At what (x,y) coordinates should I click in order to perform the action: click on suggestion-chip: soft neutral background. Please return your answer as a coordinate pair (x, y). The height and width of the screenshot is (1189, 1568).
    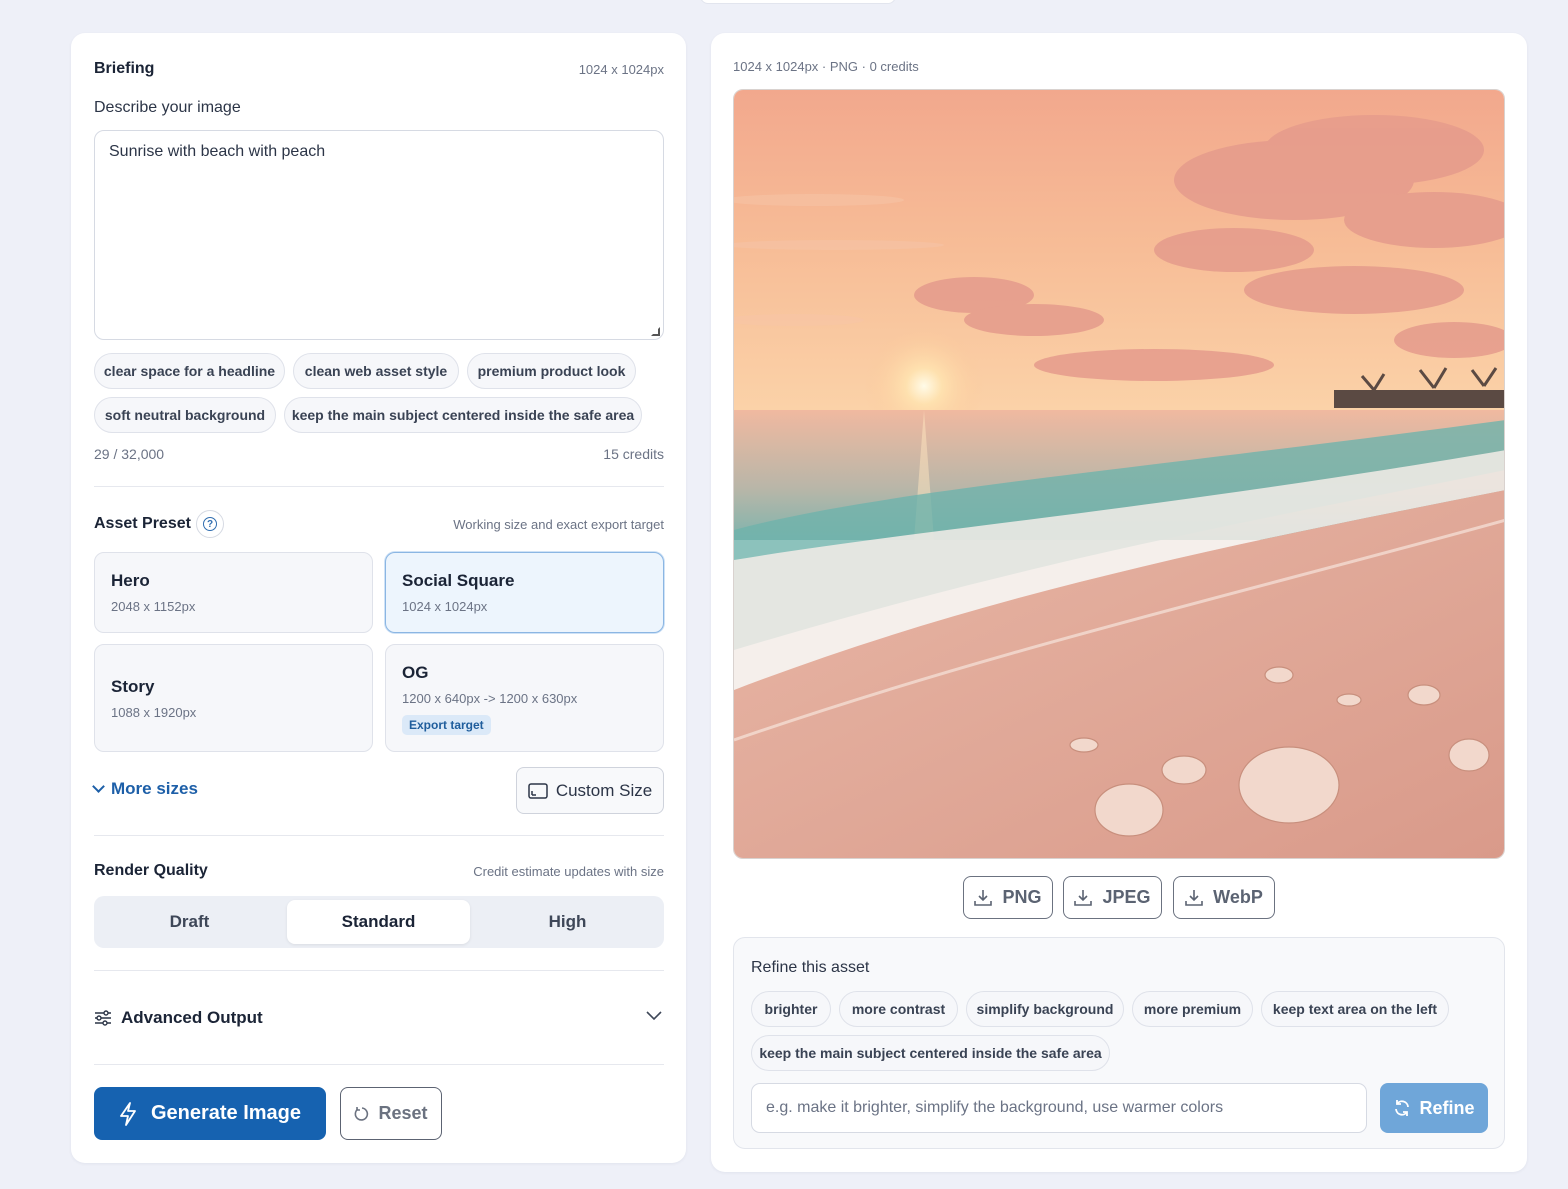
    Looking at the image, I should click on (185, 415).